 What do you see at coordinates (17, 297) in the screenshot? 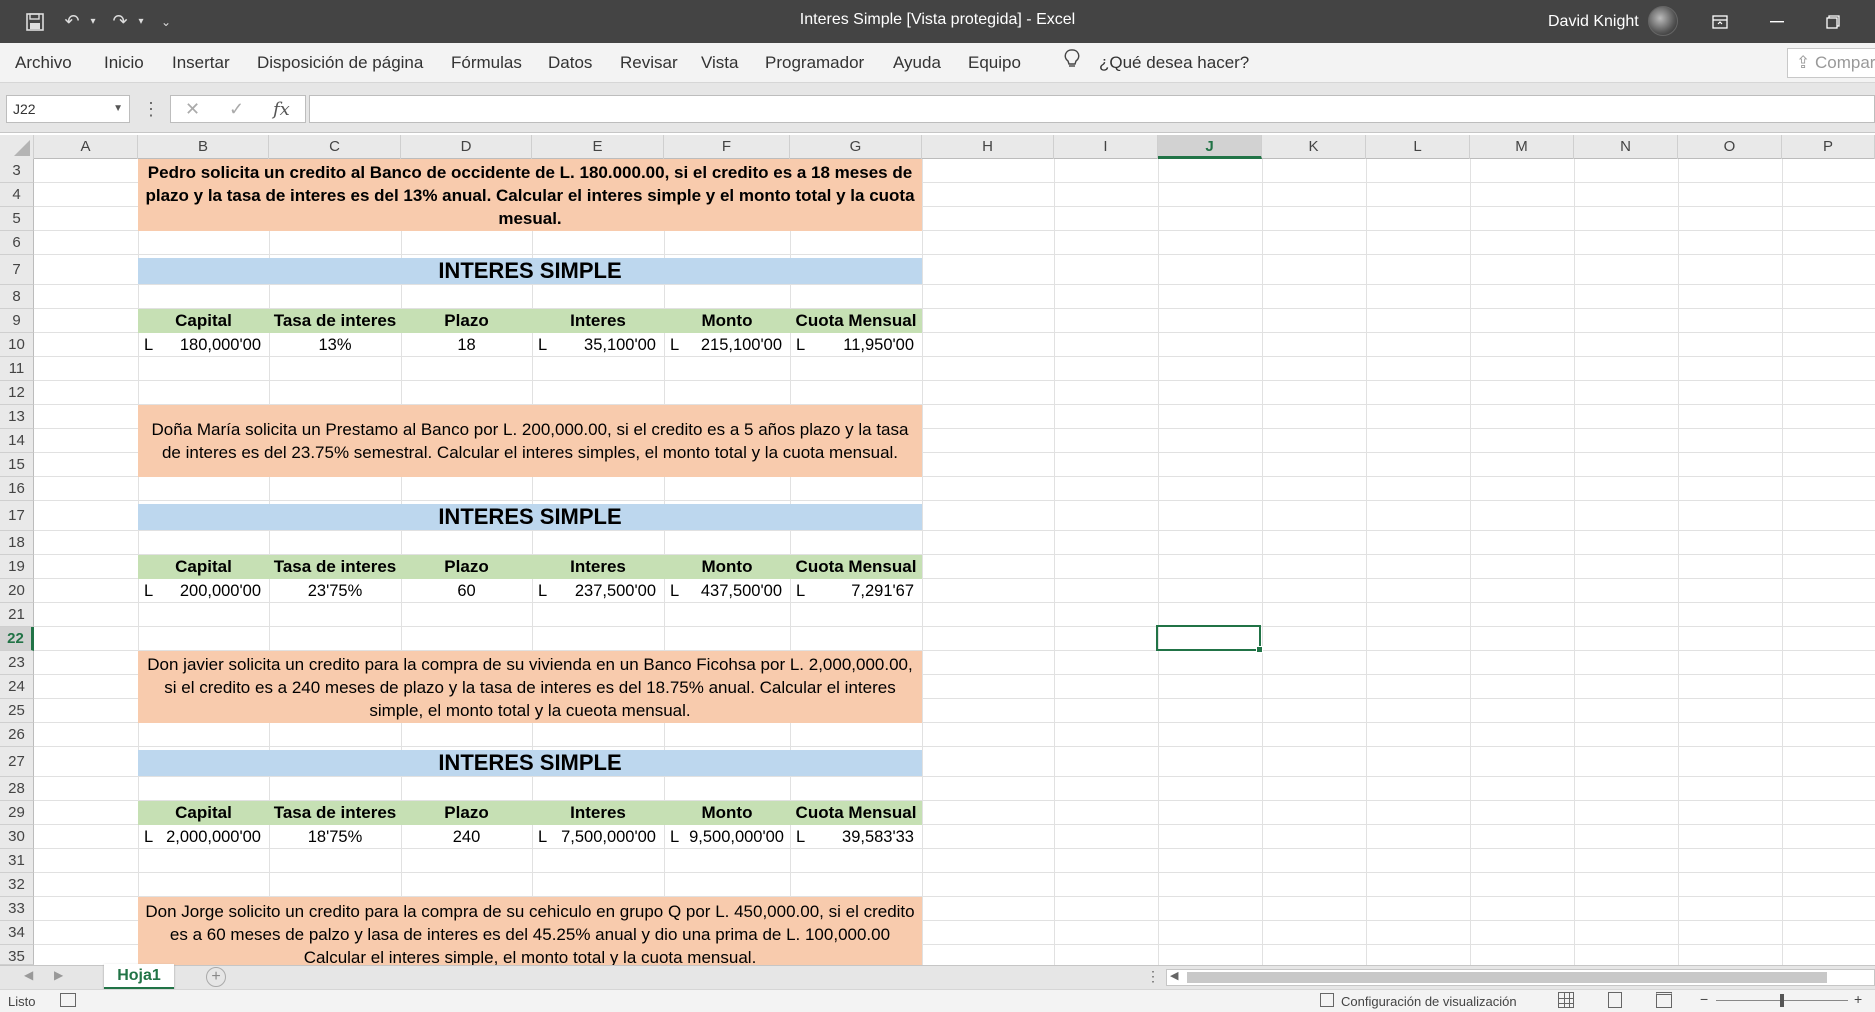
I see `row-header-8: 8` at bounding box center [17, 297].